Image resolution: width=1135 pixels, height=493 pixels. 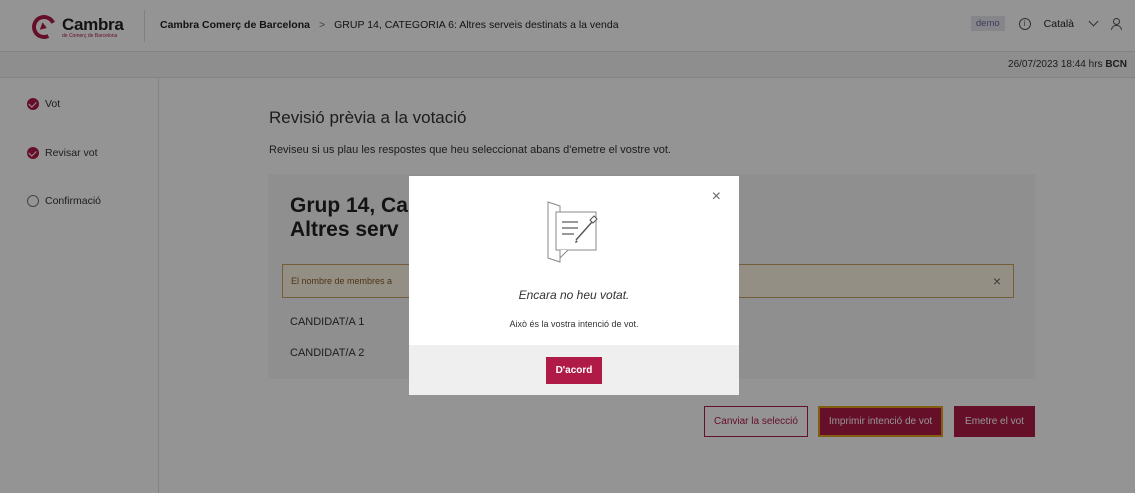 I want to click on ok-button: D'acord, so click(x=574, y=370).